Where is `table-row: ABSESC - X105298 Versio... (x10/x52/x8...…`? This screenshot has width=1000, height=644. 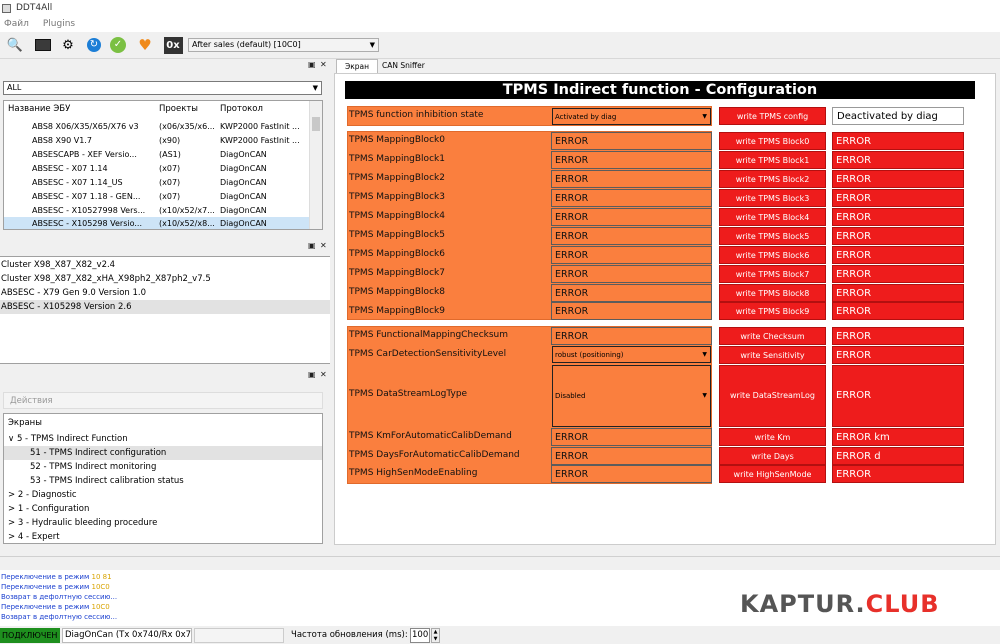 table-row: ABSESC - X105298 Versio... (x10/x52/x8...… is located at coordinates (157, 223).